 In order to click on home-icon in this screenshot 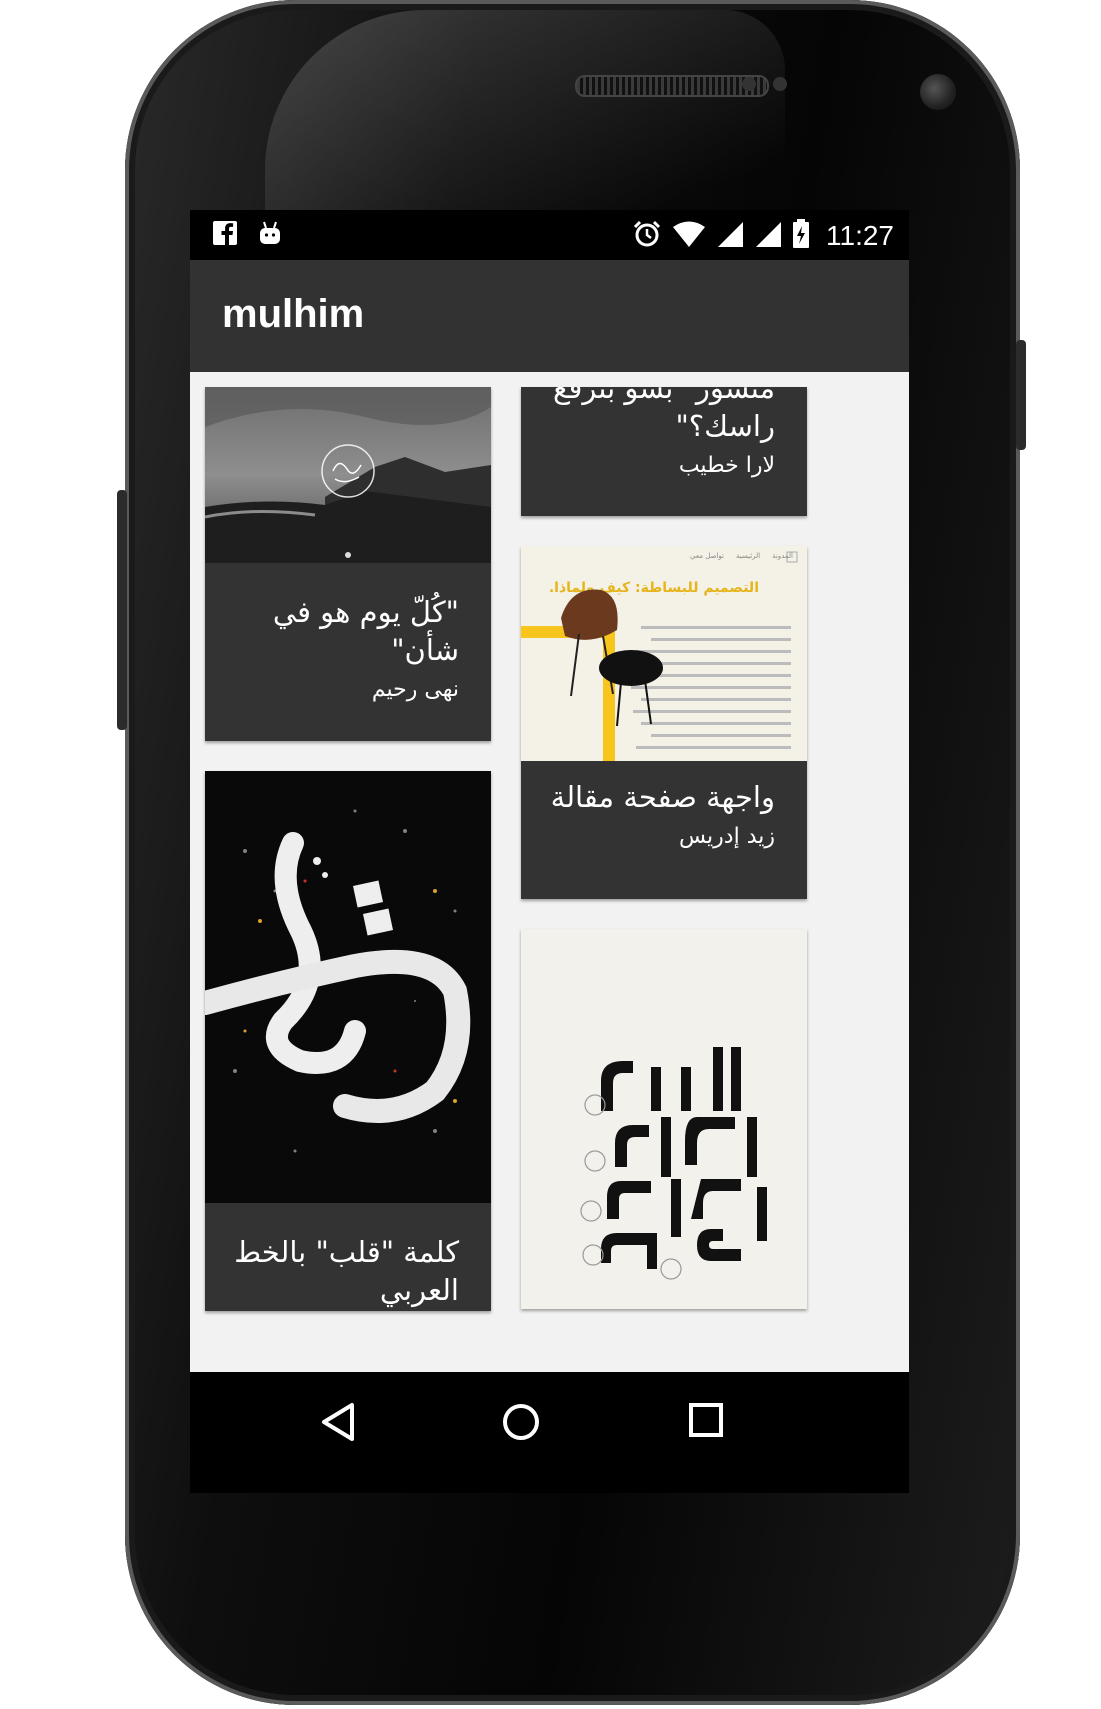, I will do `click(521, 1424)`.